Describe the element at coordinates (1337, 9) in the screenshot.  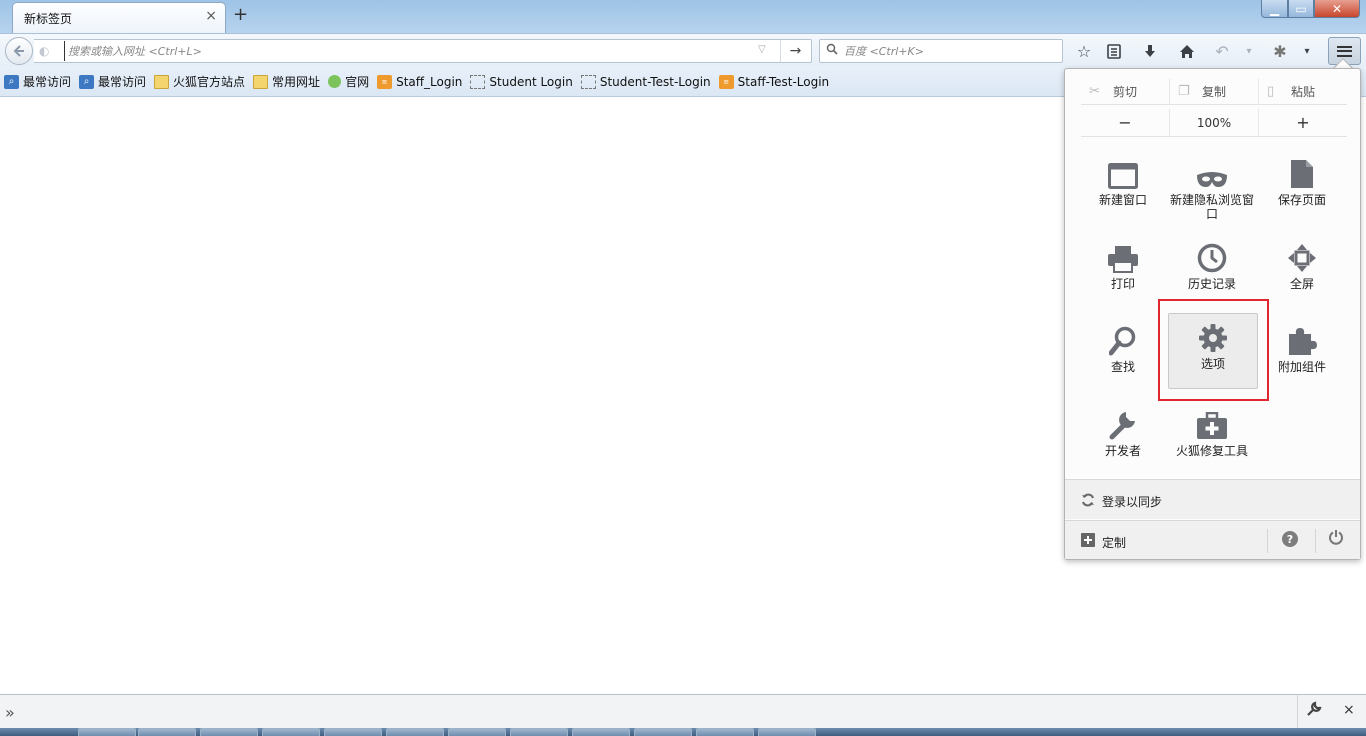
I see `close-window-button: ✕` at that location.